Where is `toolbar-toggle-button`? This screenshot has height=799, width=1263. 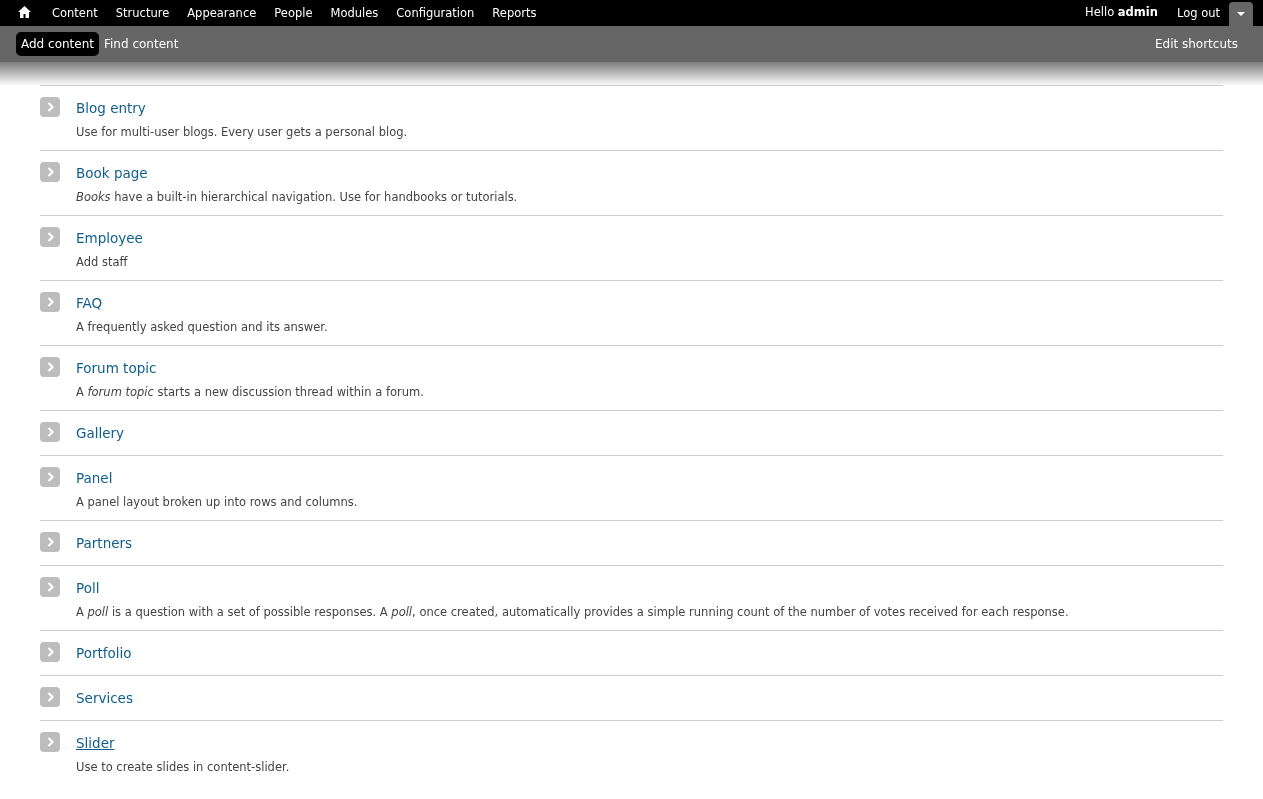
toolbar-toggle-button is located at coordinates (1241, 14).